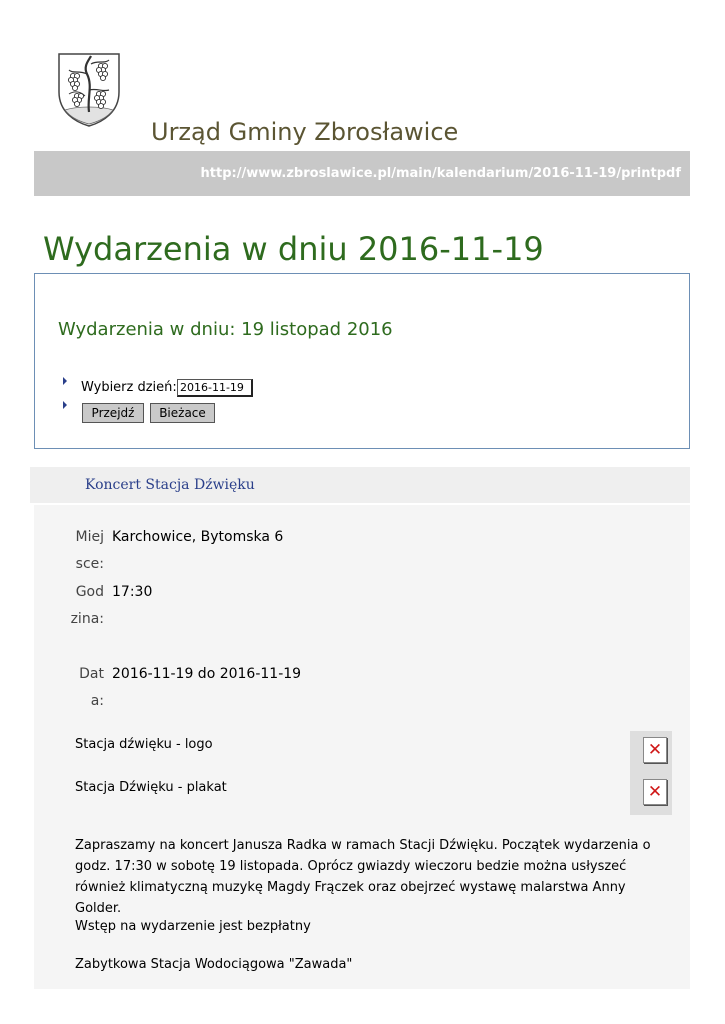 This screenshot has height=1024, width=725. I want to click on field-value-time: 17:30, so click(132, 592).